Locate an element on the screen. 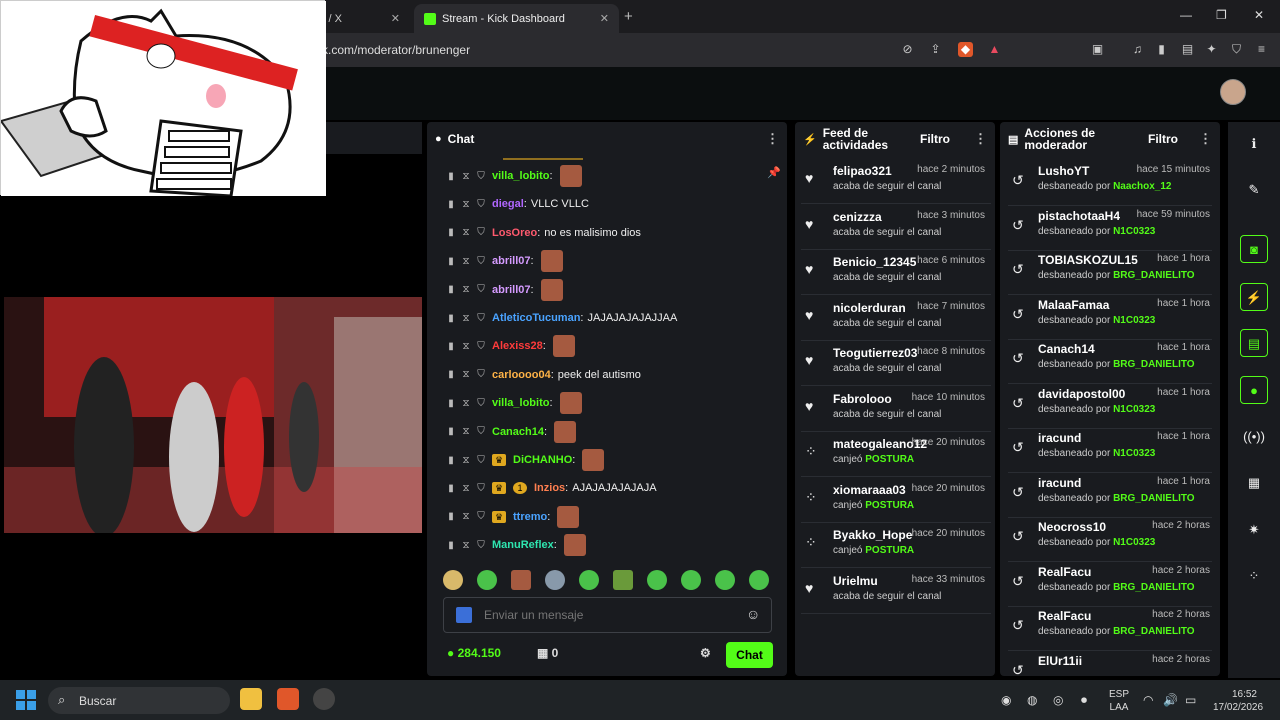 The image size is (1280, 720). points-icon: ⁘ is located at coordinates (1254, 576).